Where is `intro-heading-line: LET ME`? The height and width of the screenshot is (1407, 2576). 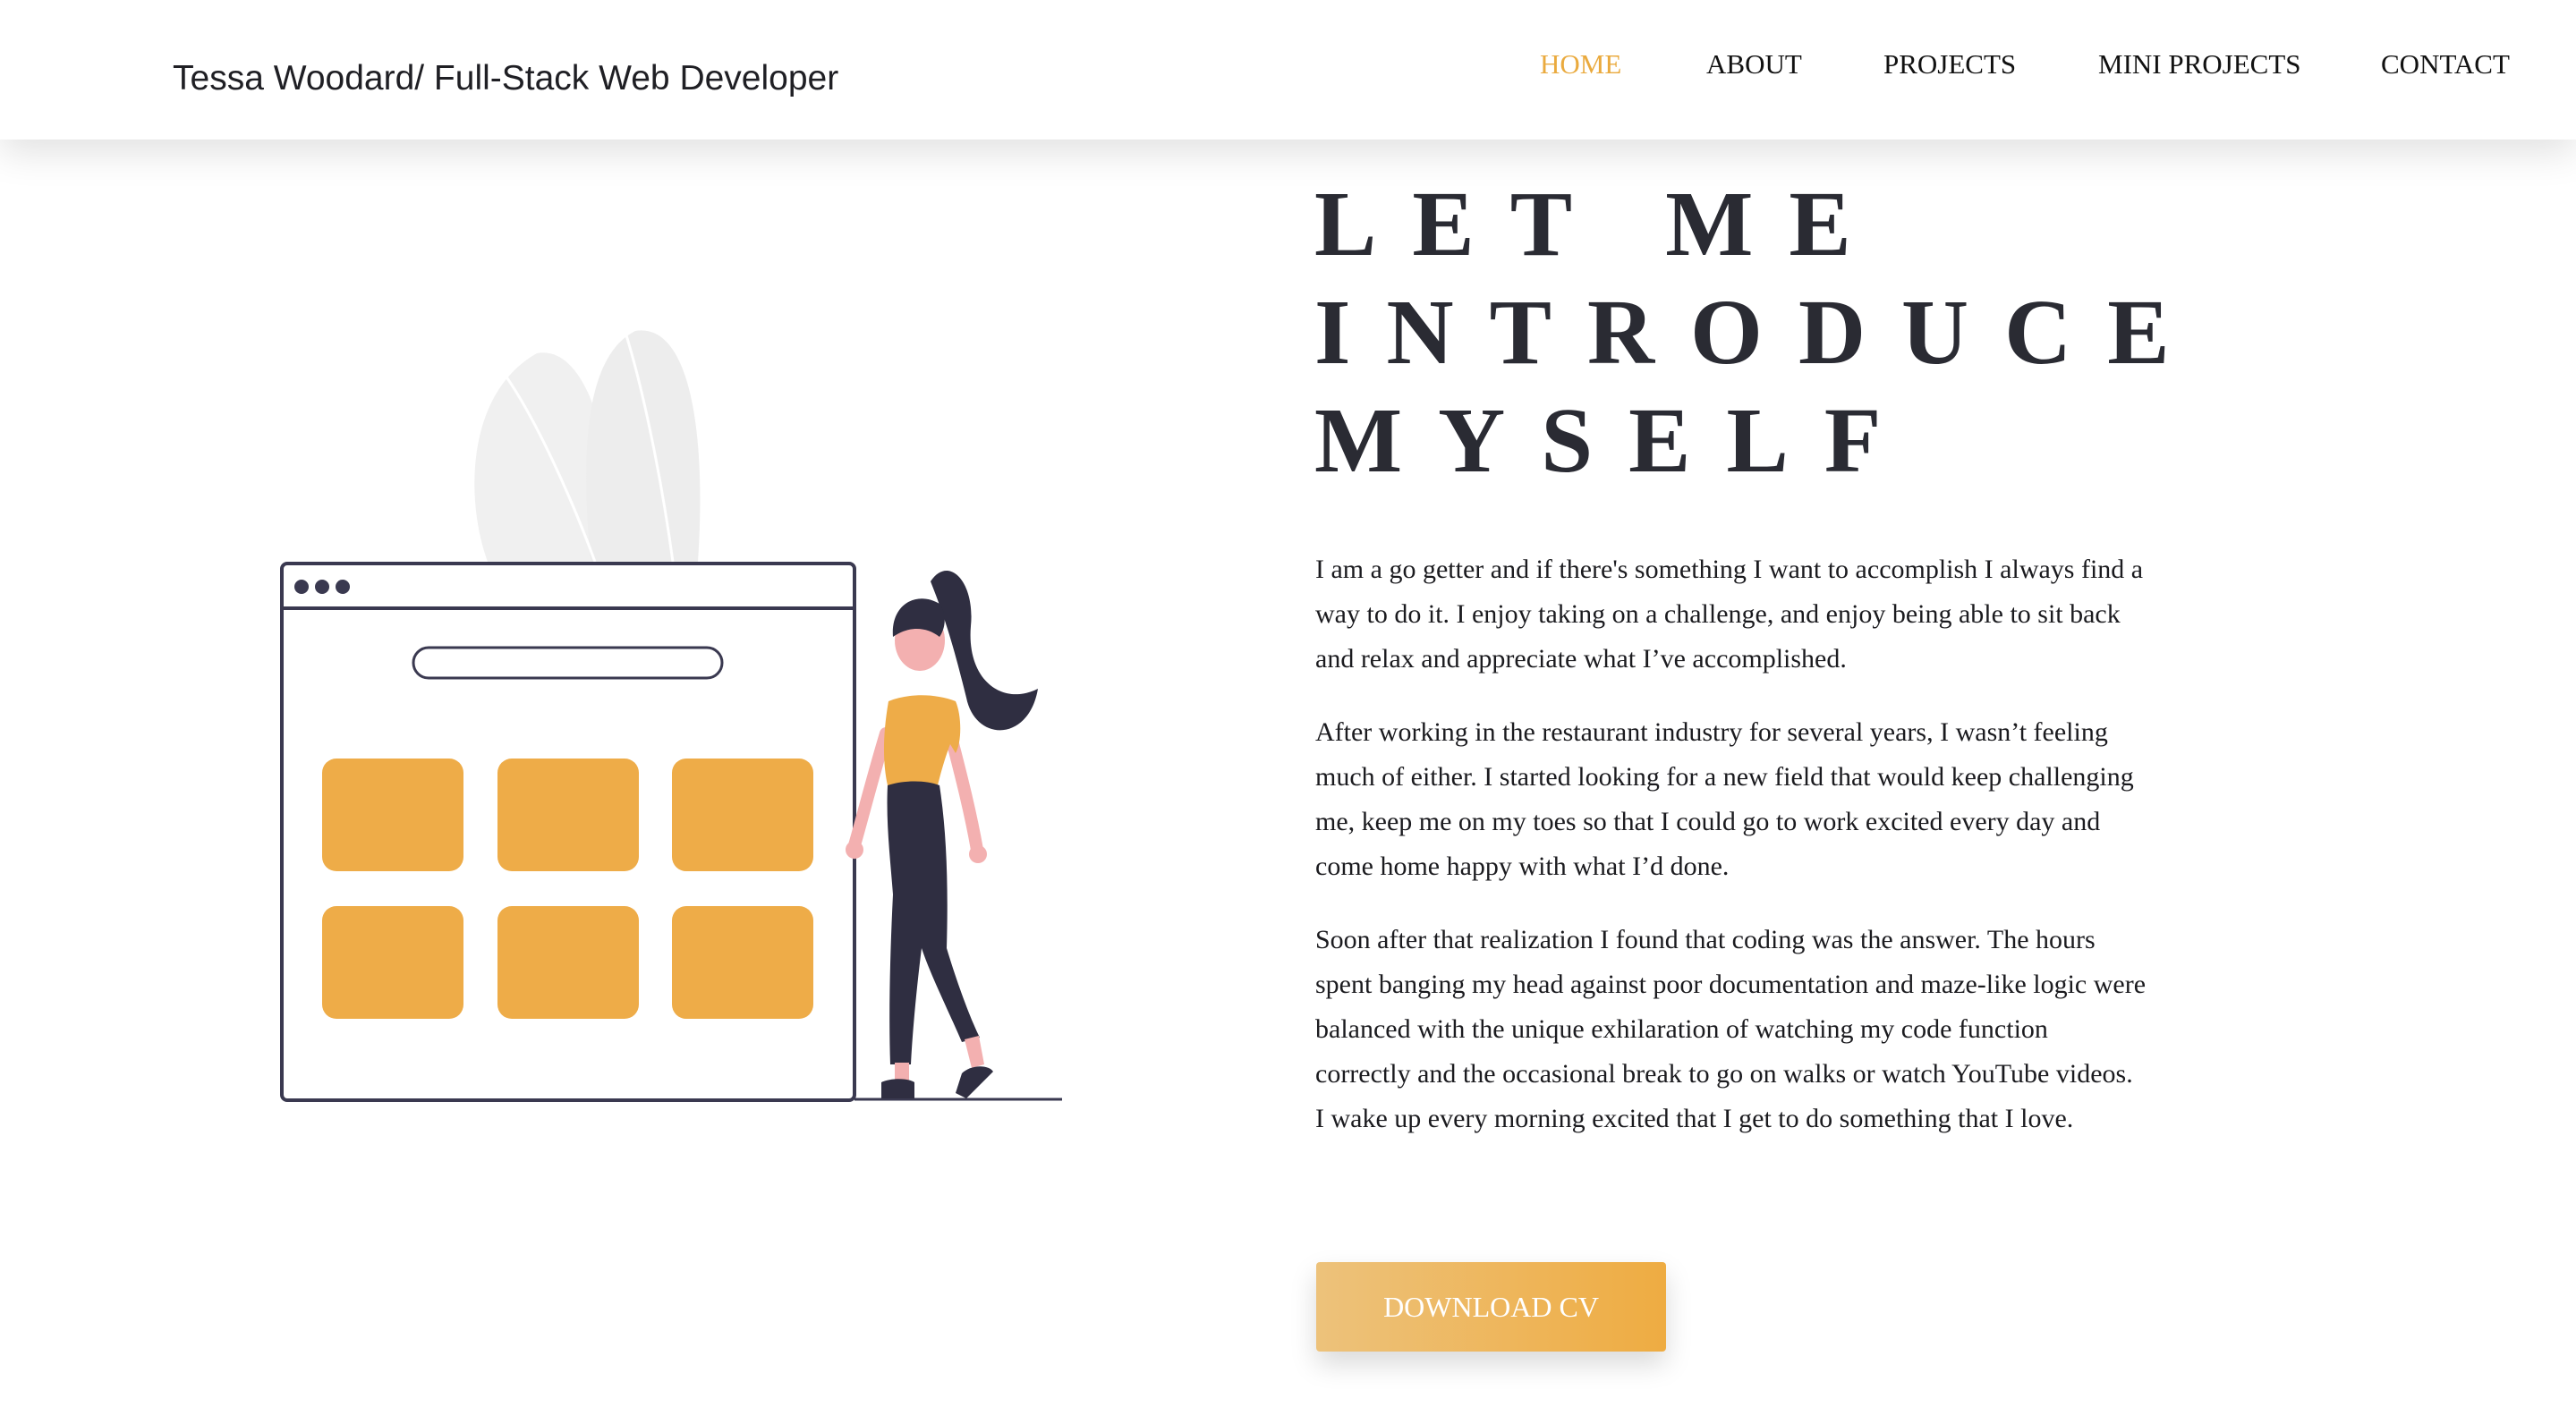 intro-heading-line: LET ME is located at coordinates (1600, 224).